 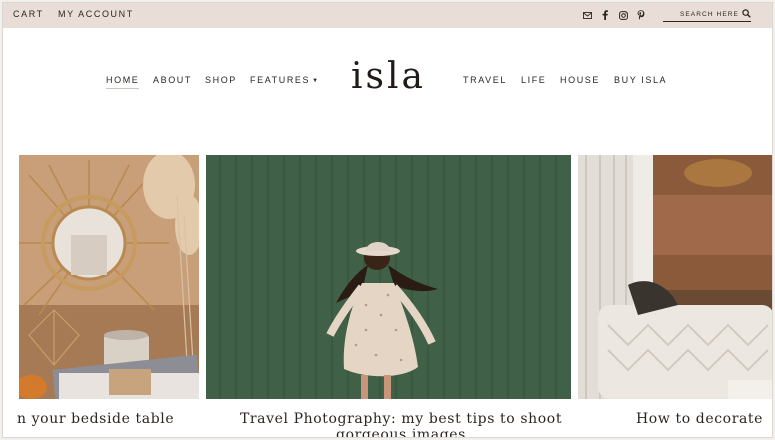 What do you see at coordinates (640, 80) in the screenshot?
I see `nav-buy-isla: BUY ISLA` at bounding box center [640, 80].